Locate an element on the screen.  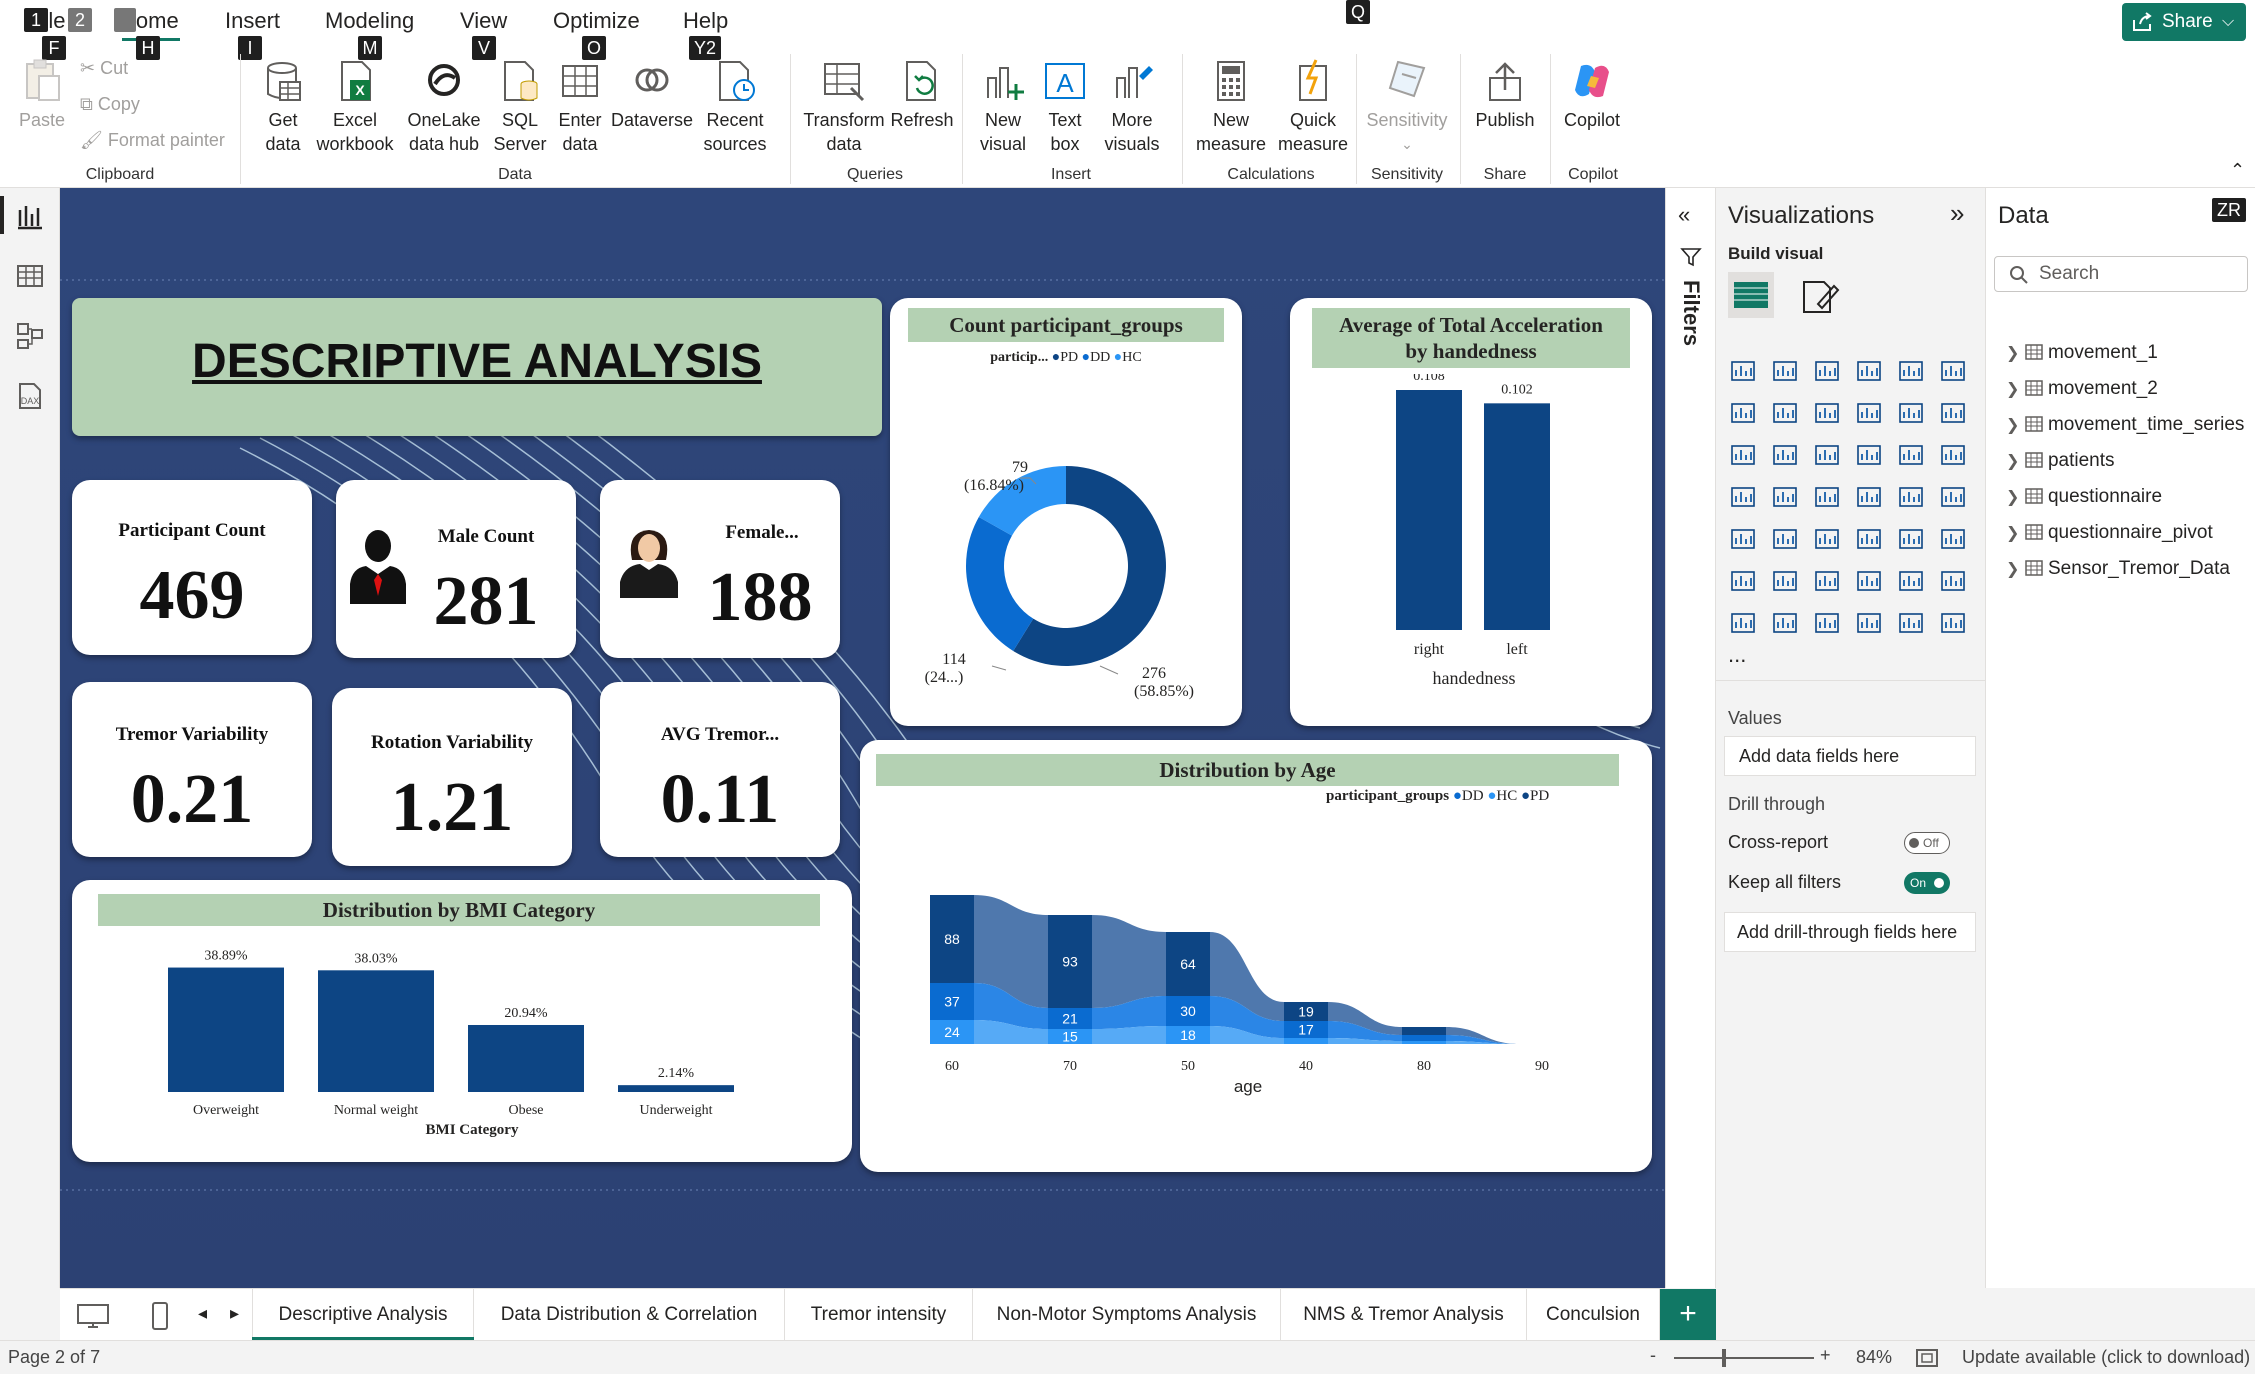
format-visual-tab-icon is located at coordinates (1820, 297).